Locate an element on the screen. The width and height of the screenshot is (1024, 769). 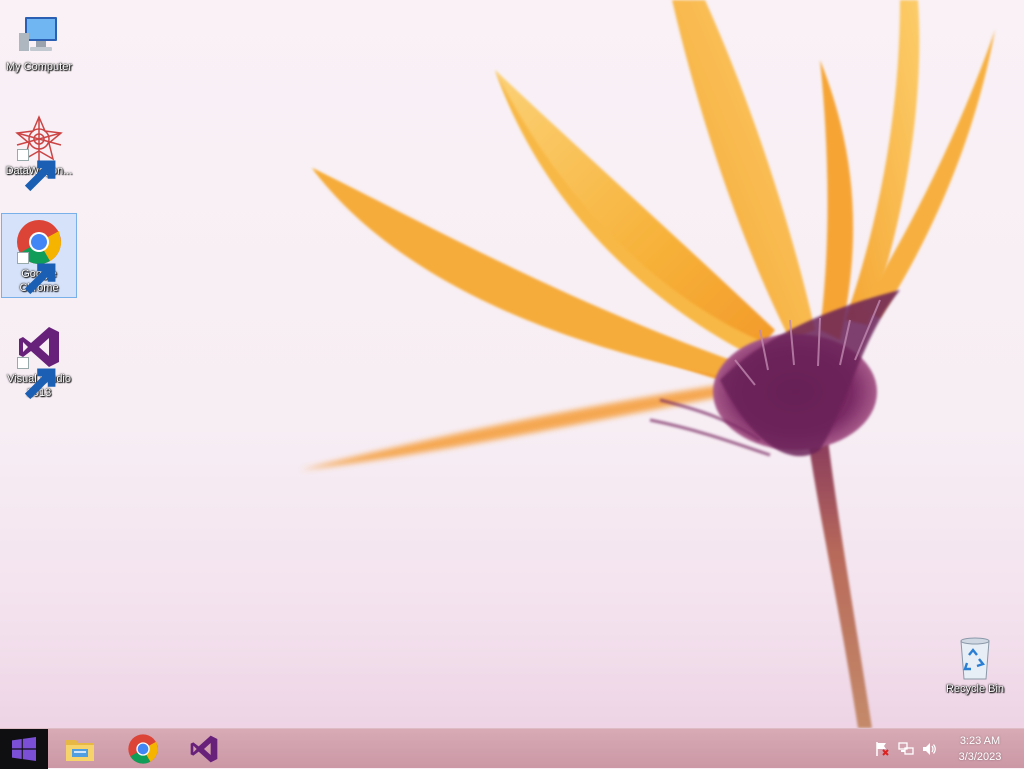
monitor-icon is located at coordinates (38, 34).